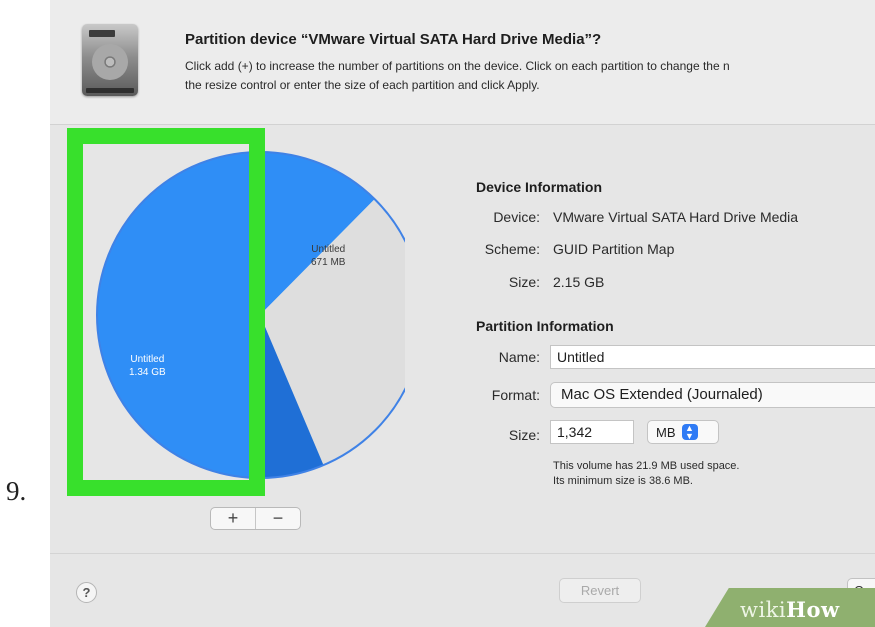 The width and height of the screenshot is (875, 627). Describe the element at coordinates (462, 553) in the screenshot. I see `footer-divider` at that location.